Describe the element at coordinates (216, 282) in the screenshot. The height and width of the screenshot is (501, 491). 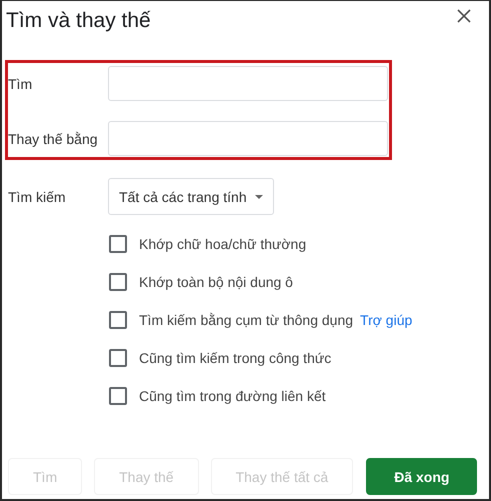
I see `option-label: Khớp toàn bộ nội dung ô` at that location.